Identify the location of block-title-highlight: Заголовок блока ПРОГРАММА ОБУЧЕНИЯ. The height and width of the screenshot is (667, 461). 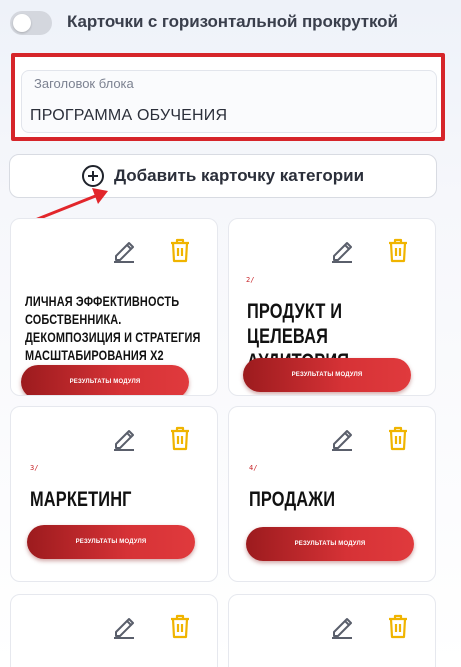
(228, 97).